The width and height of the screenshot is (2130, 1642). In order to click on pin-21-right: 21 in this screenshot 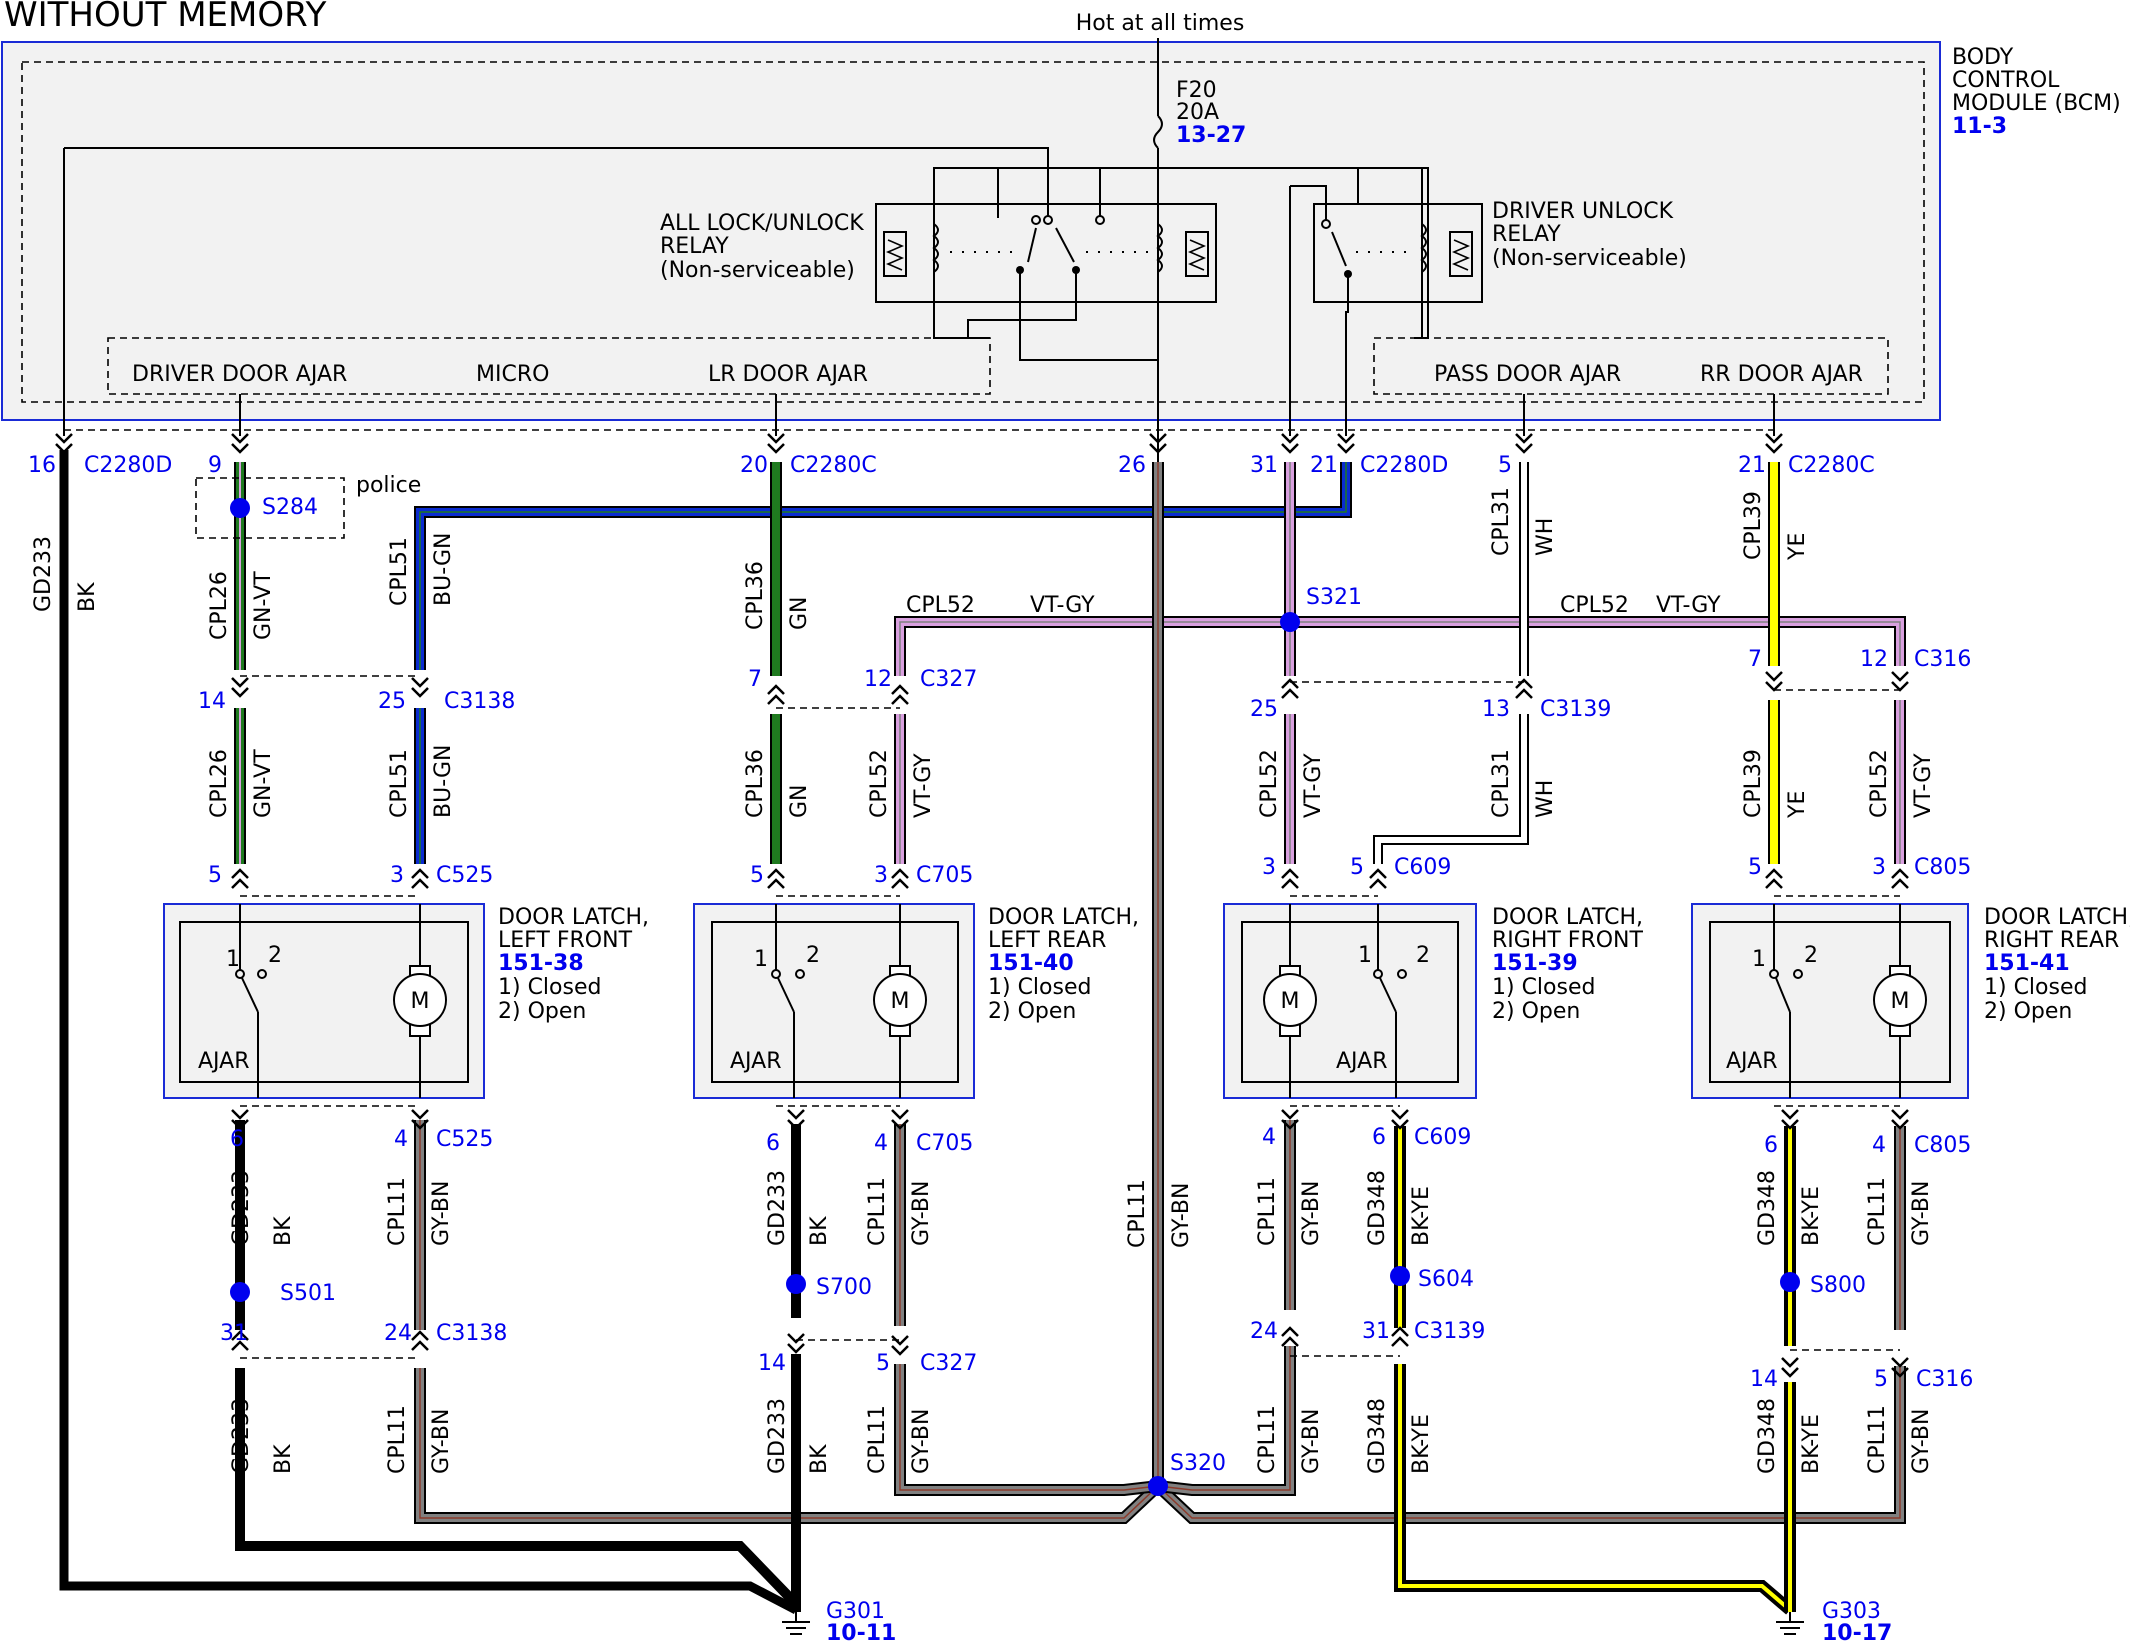, I will do `click(1752, 465)`.